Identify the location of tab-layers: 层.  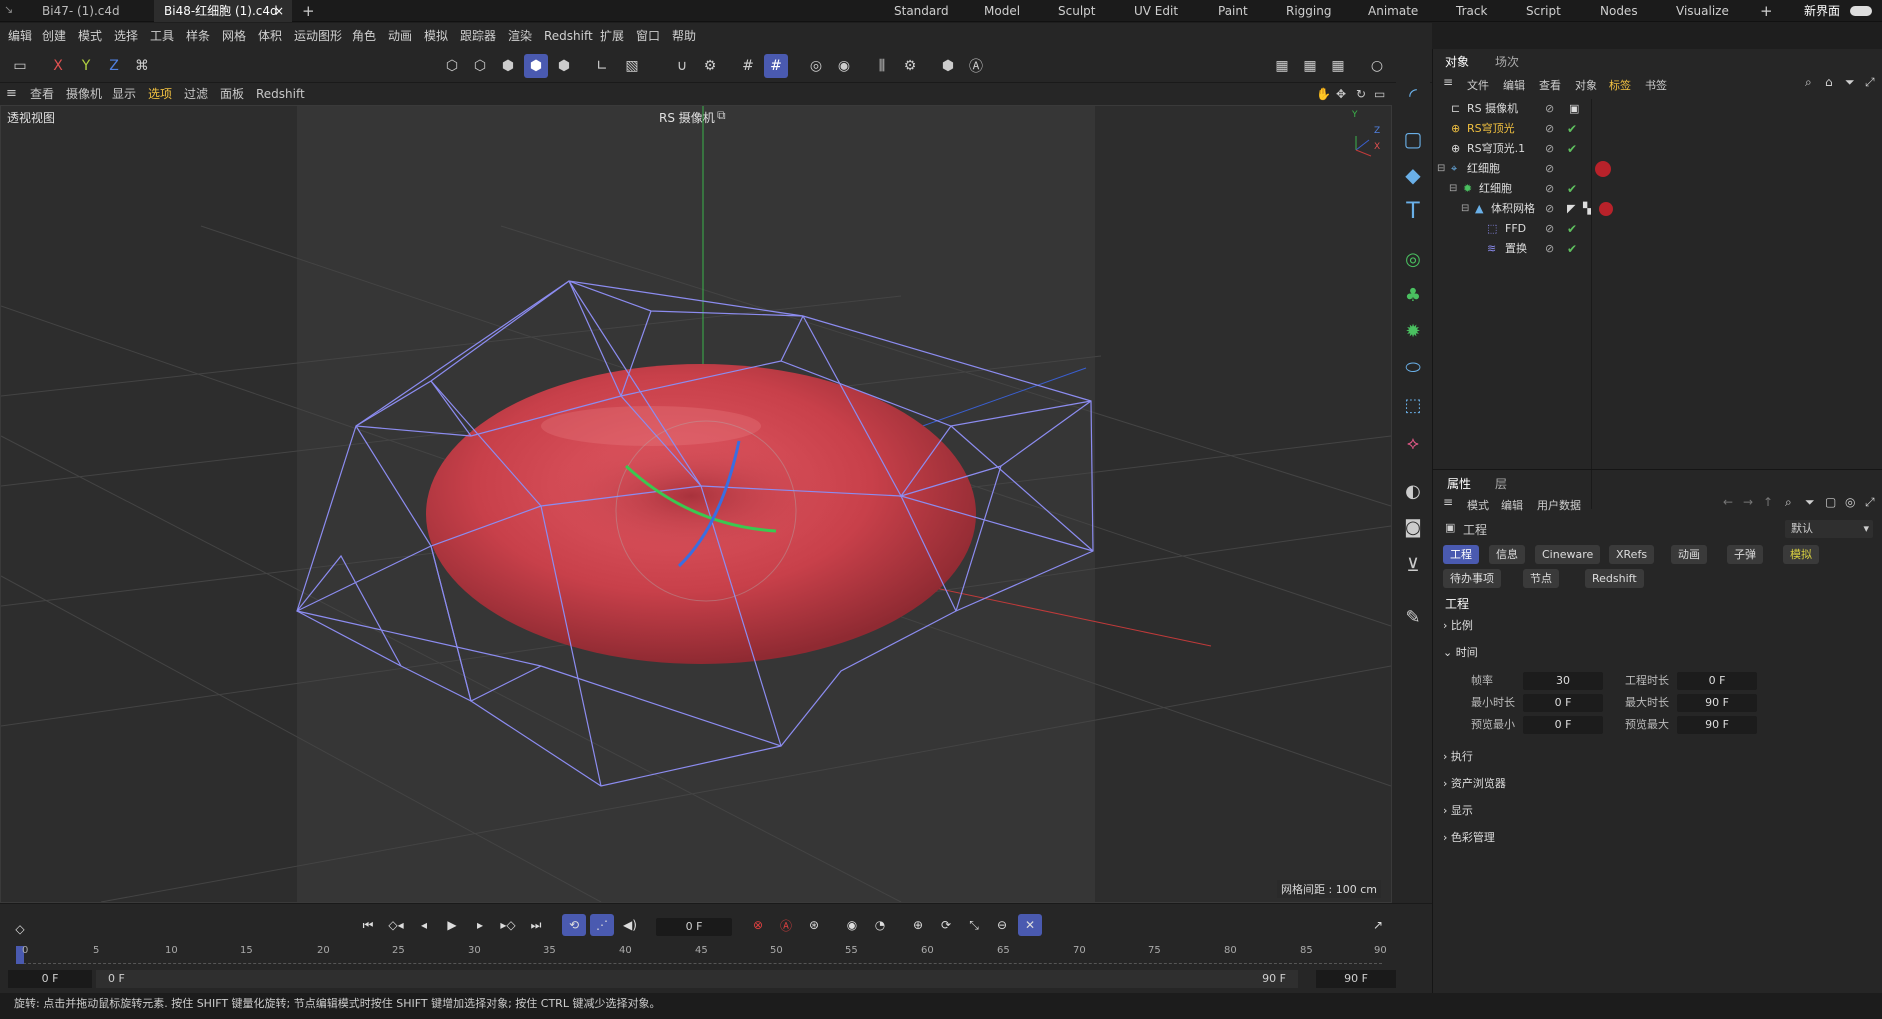
(1501, 484).